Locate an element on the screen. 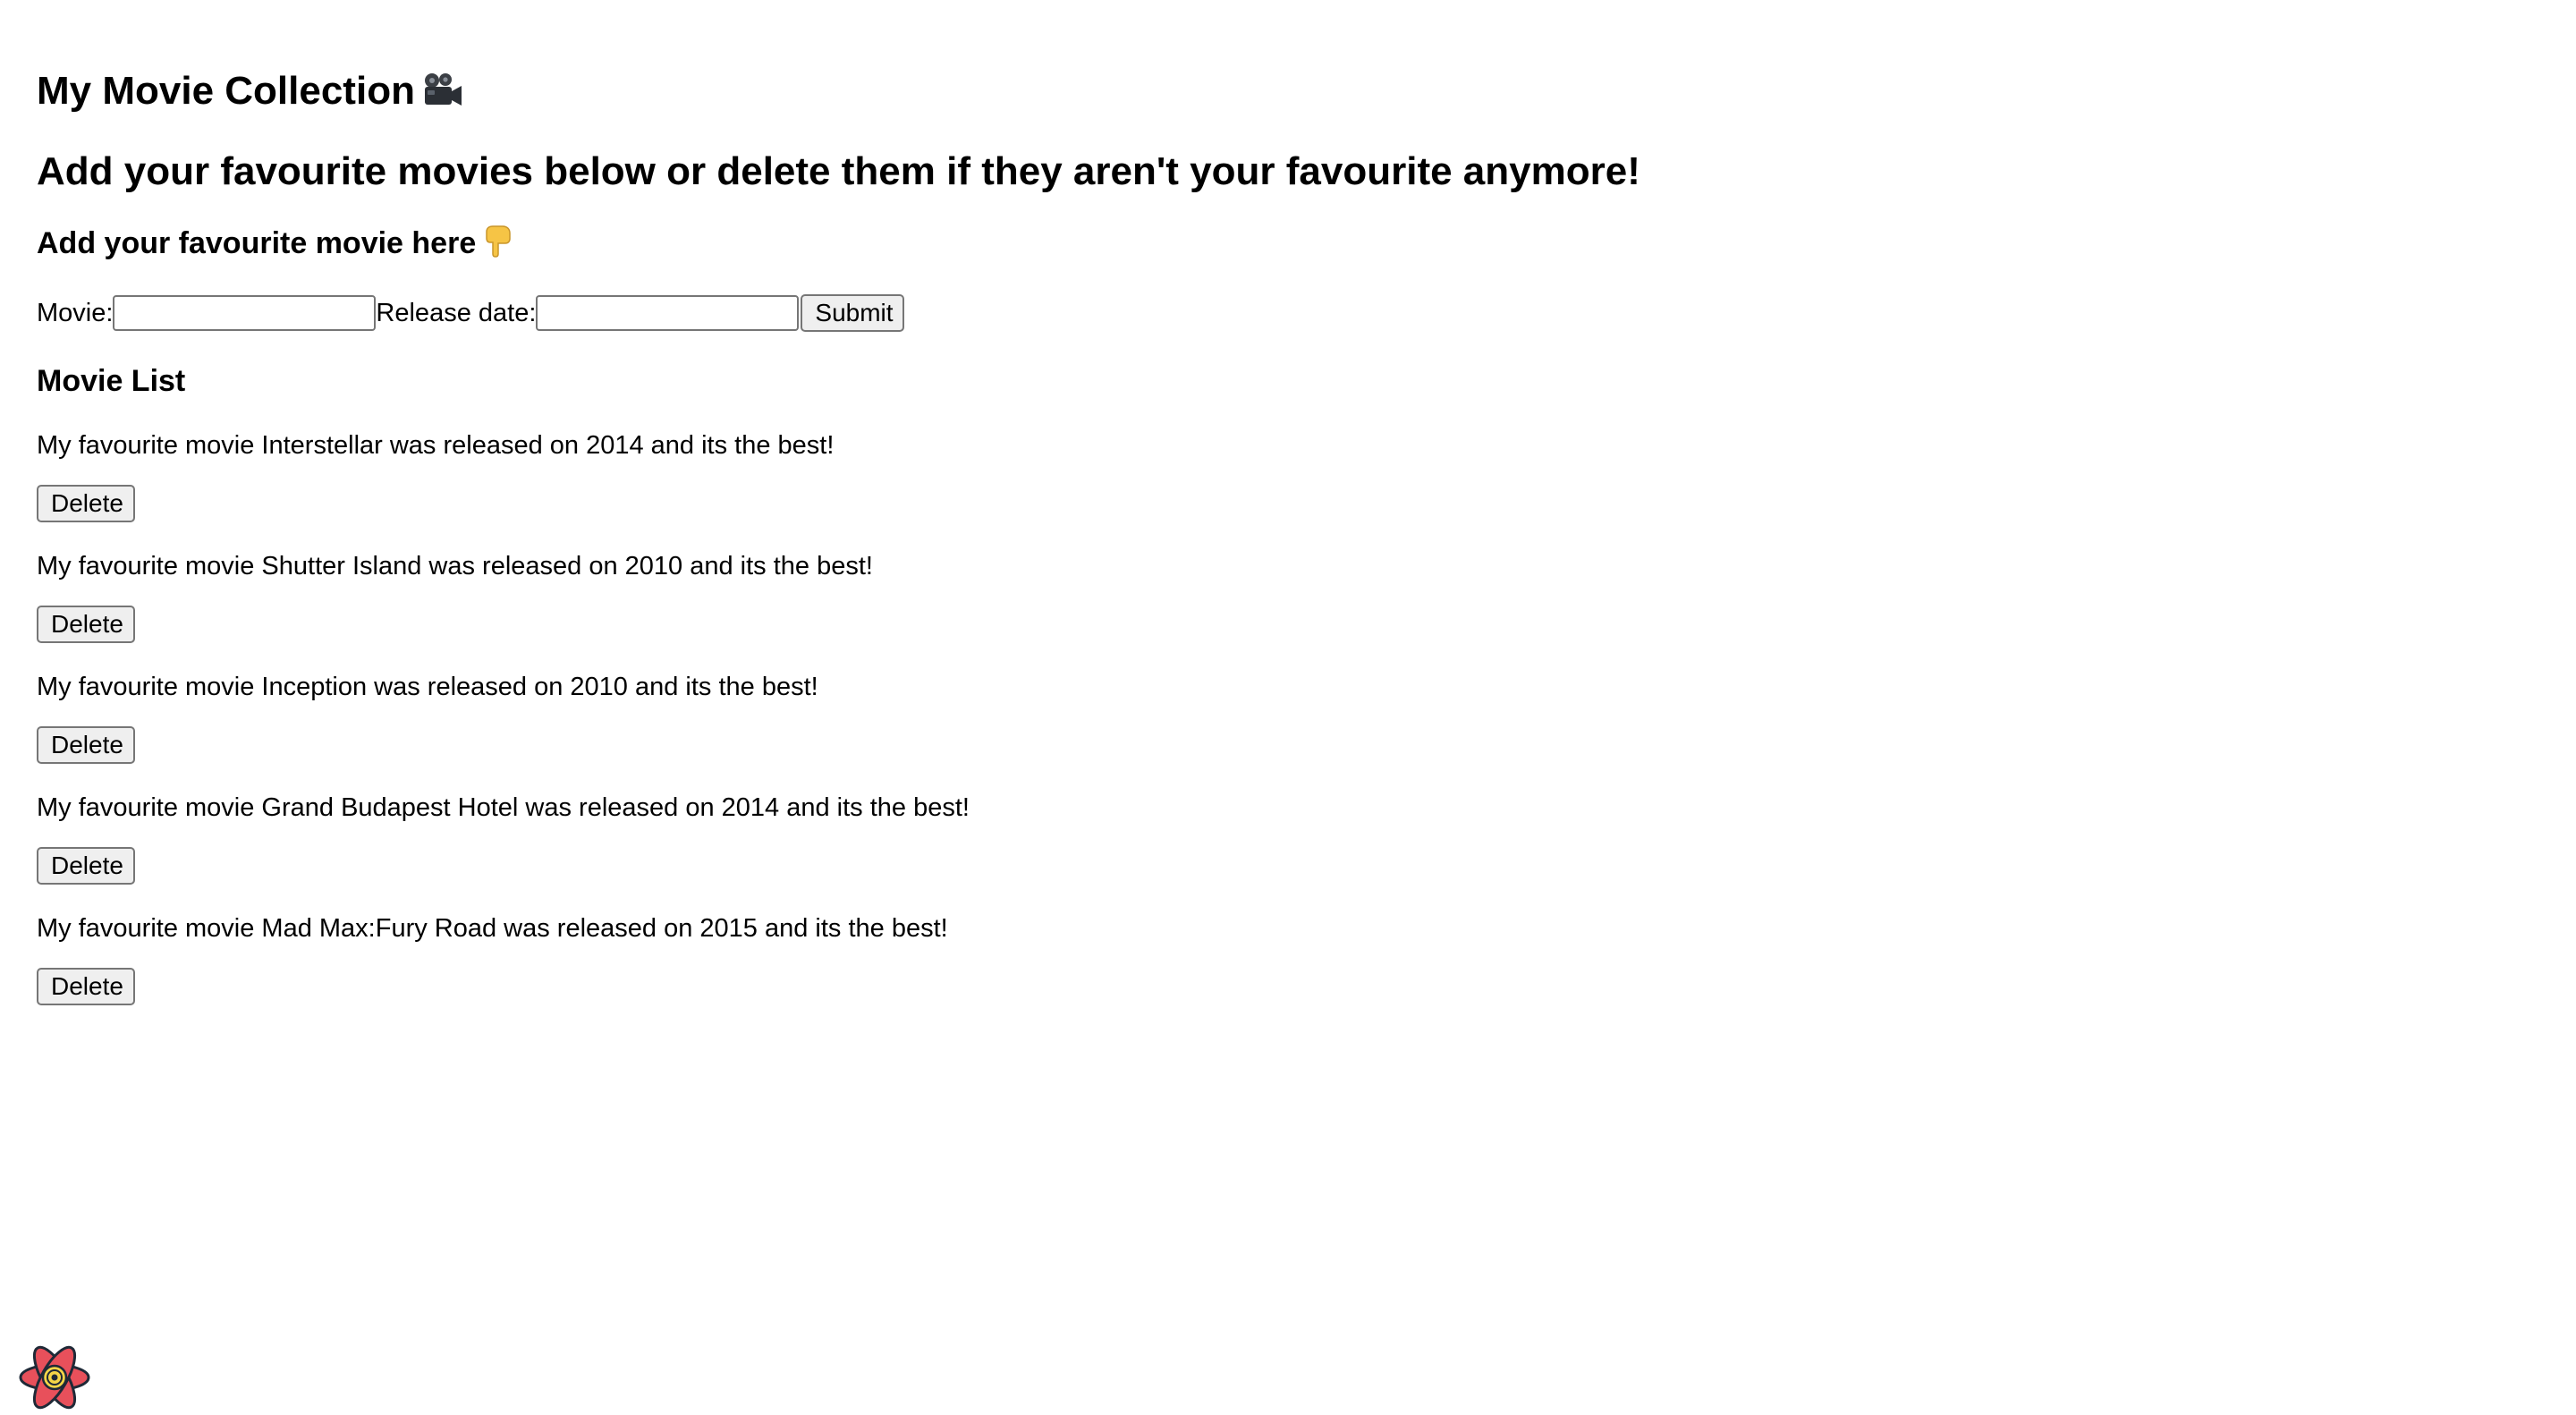  movie-camera-icon is located at coordinates (442, 97).